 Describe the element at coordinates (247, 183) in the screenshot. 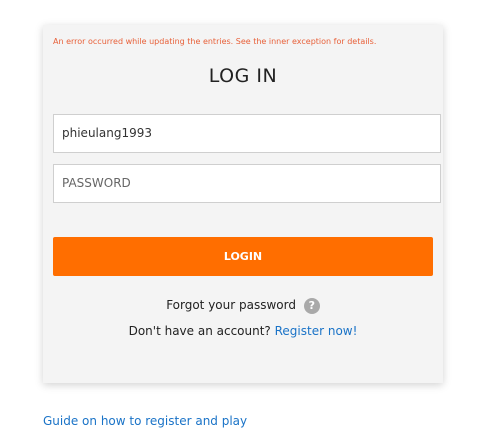

I see `password-field` at that location.